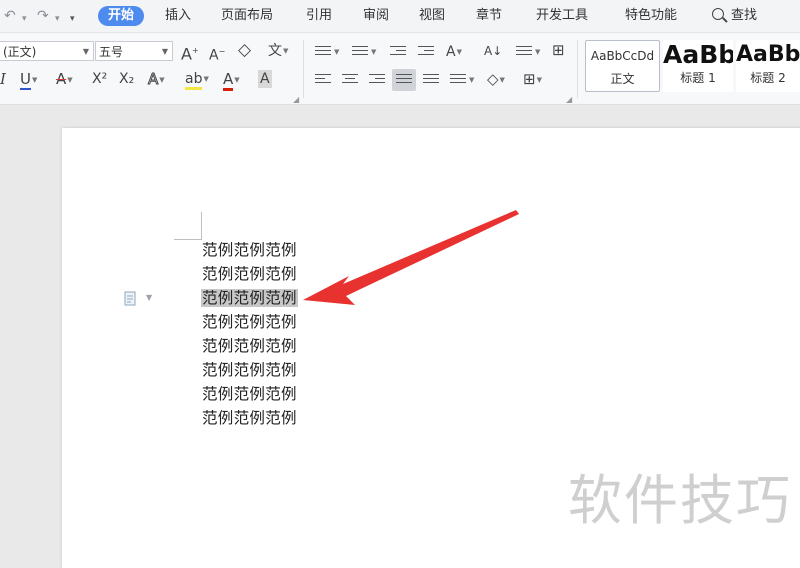 This screenshot has height=568, width=800. What do you see at coordinates (768, 78) in the screenshot?
I see `style-heading-2-label: 标题 2` at bounding box center [768, 78].